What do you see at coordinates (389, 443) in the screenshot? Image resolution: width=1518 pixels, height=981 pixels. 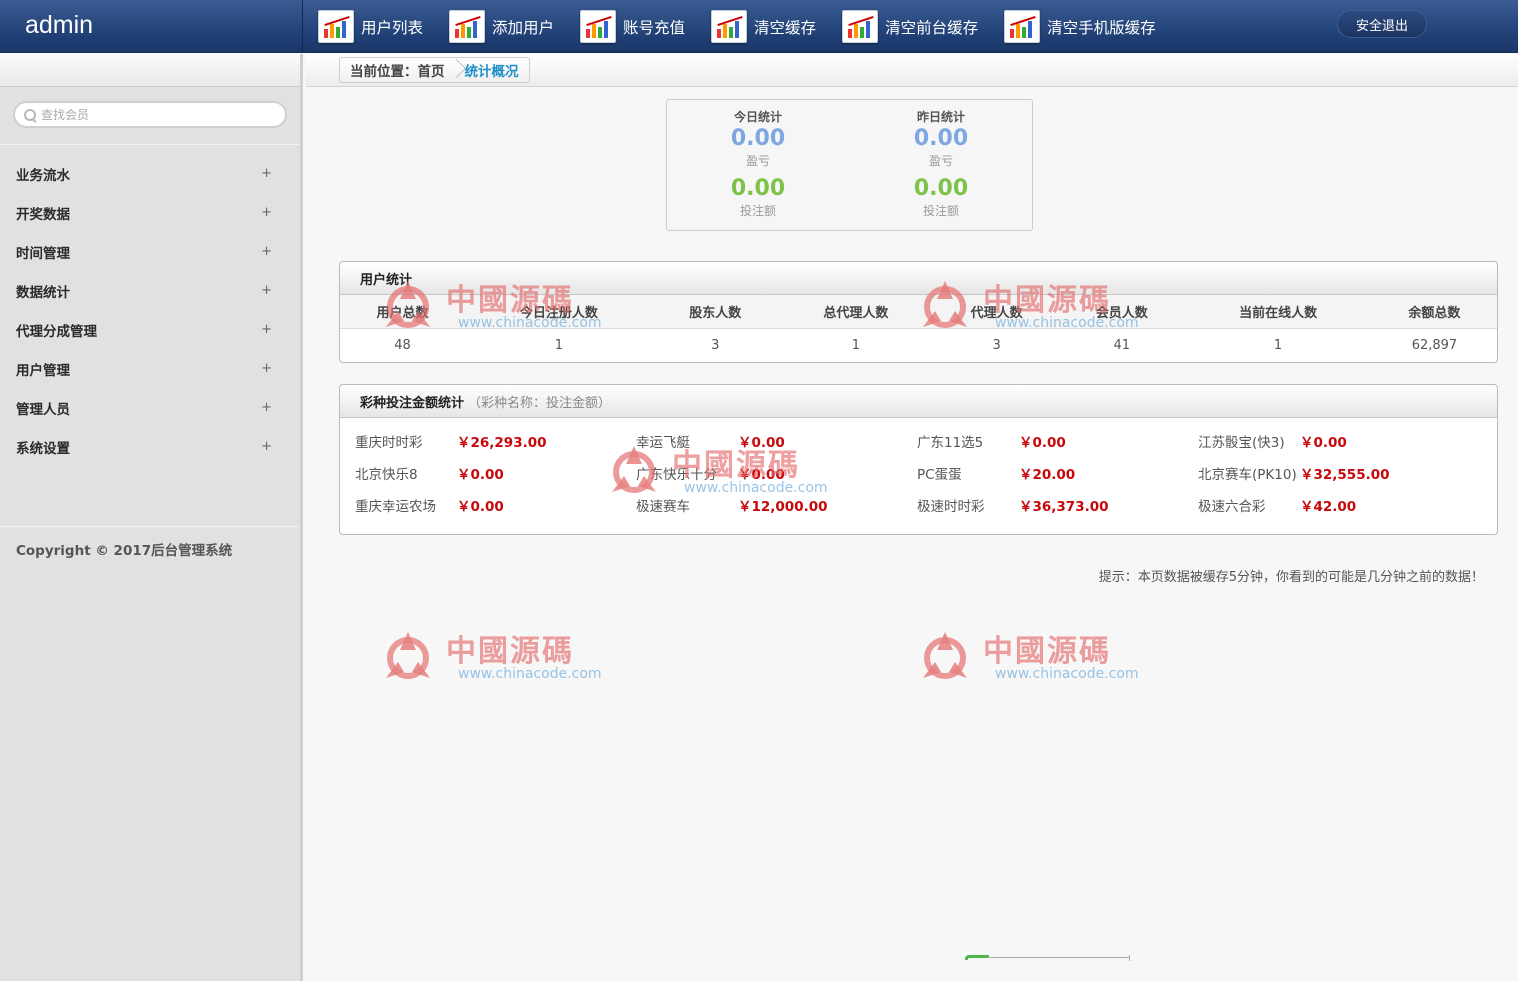 I see `lottery-name: 重庆时时彩` at bounding box center [389, 443].